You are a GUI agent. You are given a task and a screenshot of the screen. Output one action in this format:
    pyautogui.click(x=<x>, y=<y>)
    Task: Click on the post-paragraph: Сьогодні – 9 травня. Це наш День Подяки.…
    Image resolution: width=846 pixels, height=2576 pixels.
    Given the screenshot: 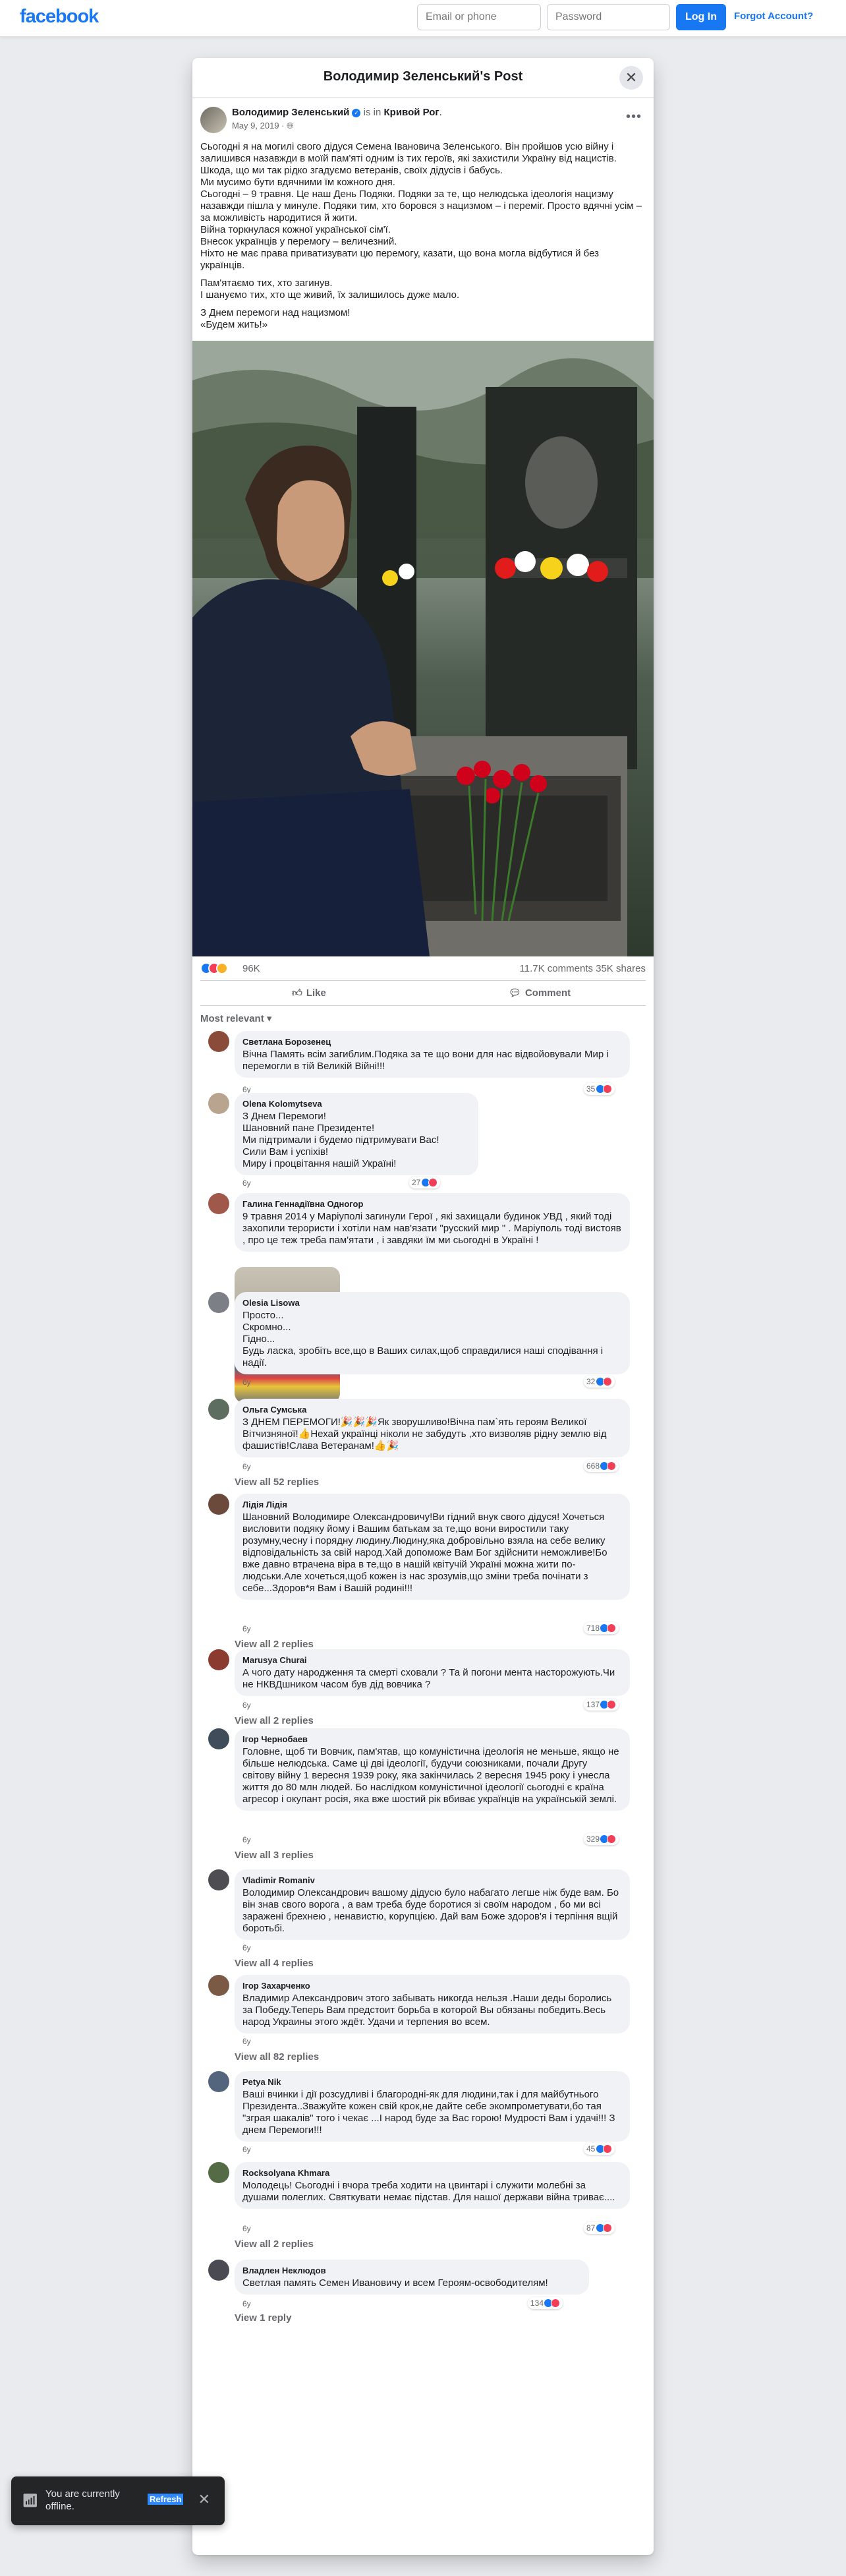 What is the action you would take?
    pyautogui.click(x=421, y=206)
    